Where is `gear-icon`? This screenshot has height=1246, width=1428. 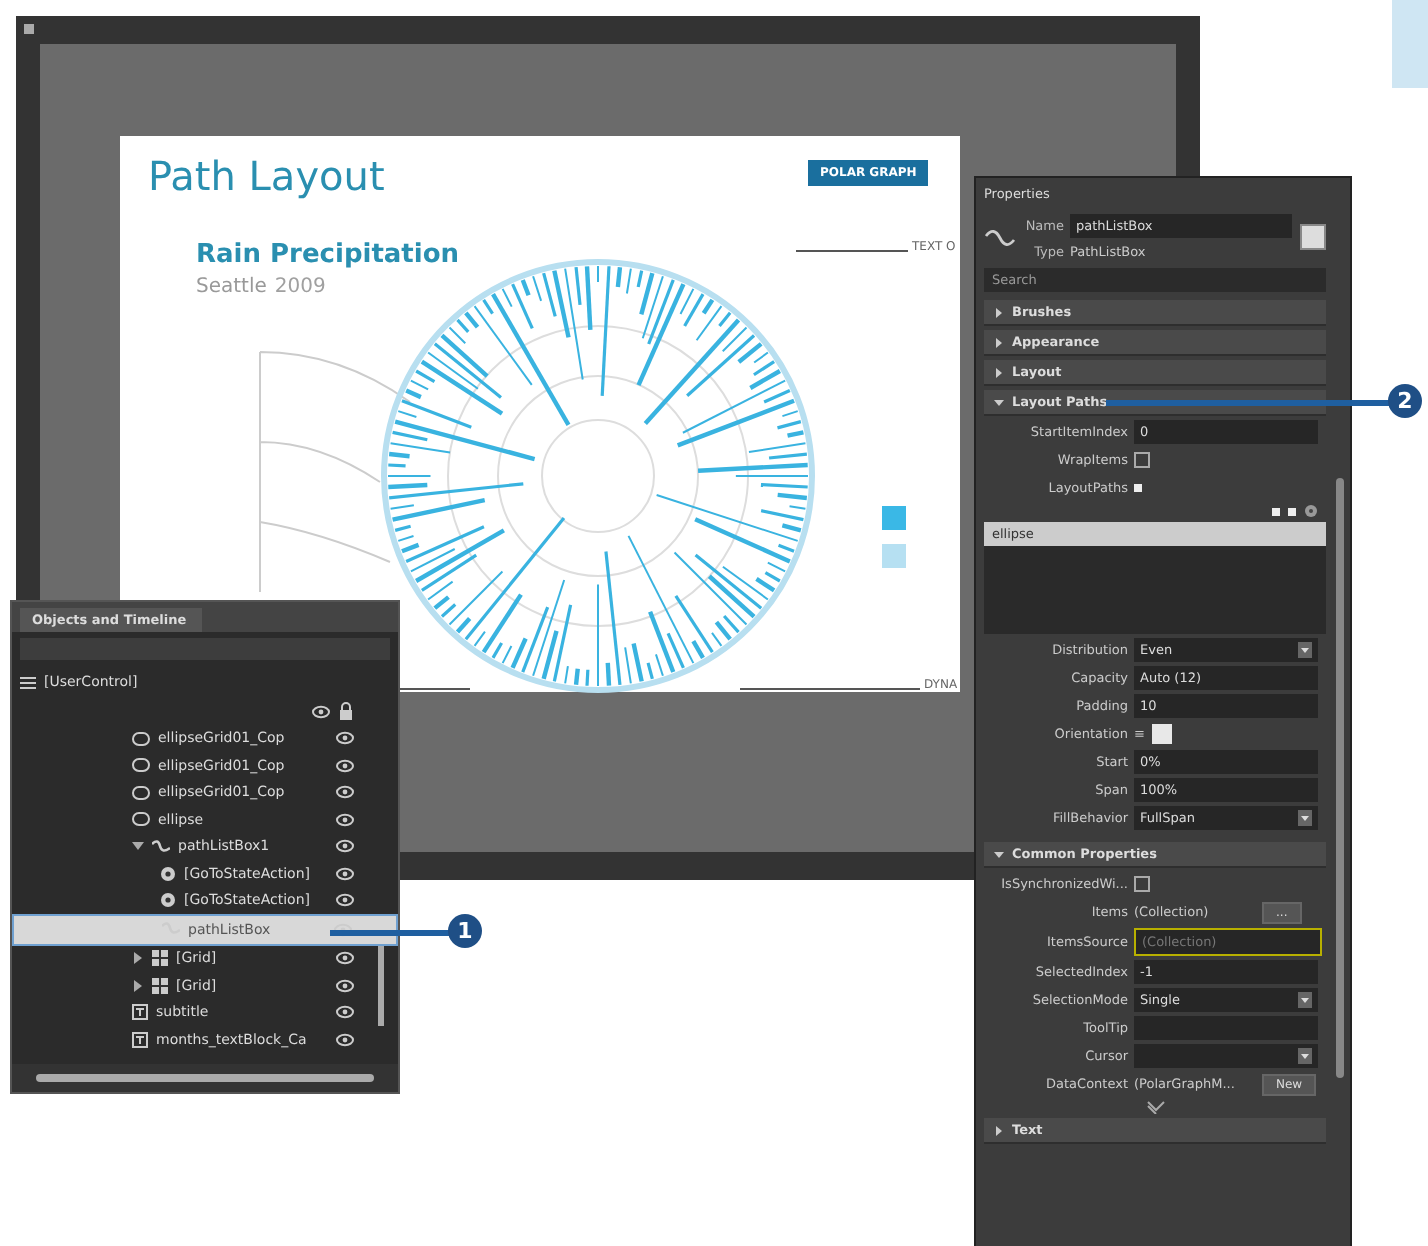 gear-icon is located at coordinates (1311, 511).